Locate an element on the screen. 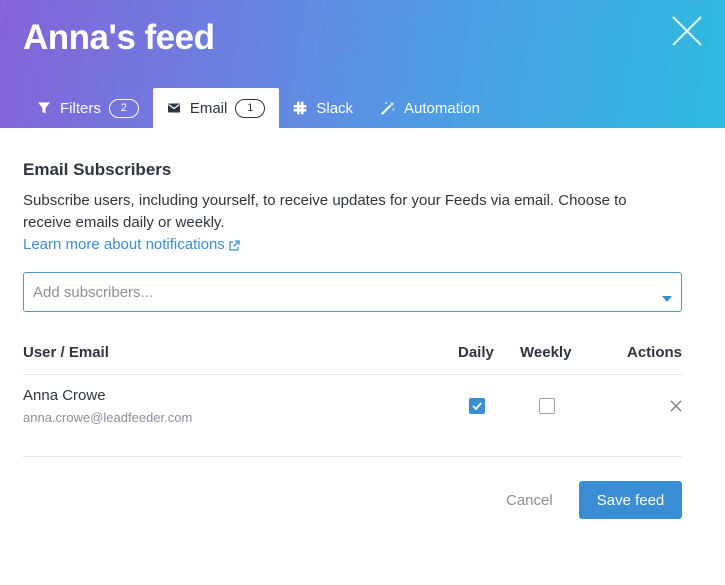 The image size is (725, 585). tab-filters: Filters 2 is located at coordinates (88, 108).